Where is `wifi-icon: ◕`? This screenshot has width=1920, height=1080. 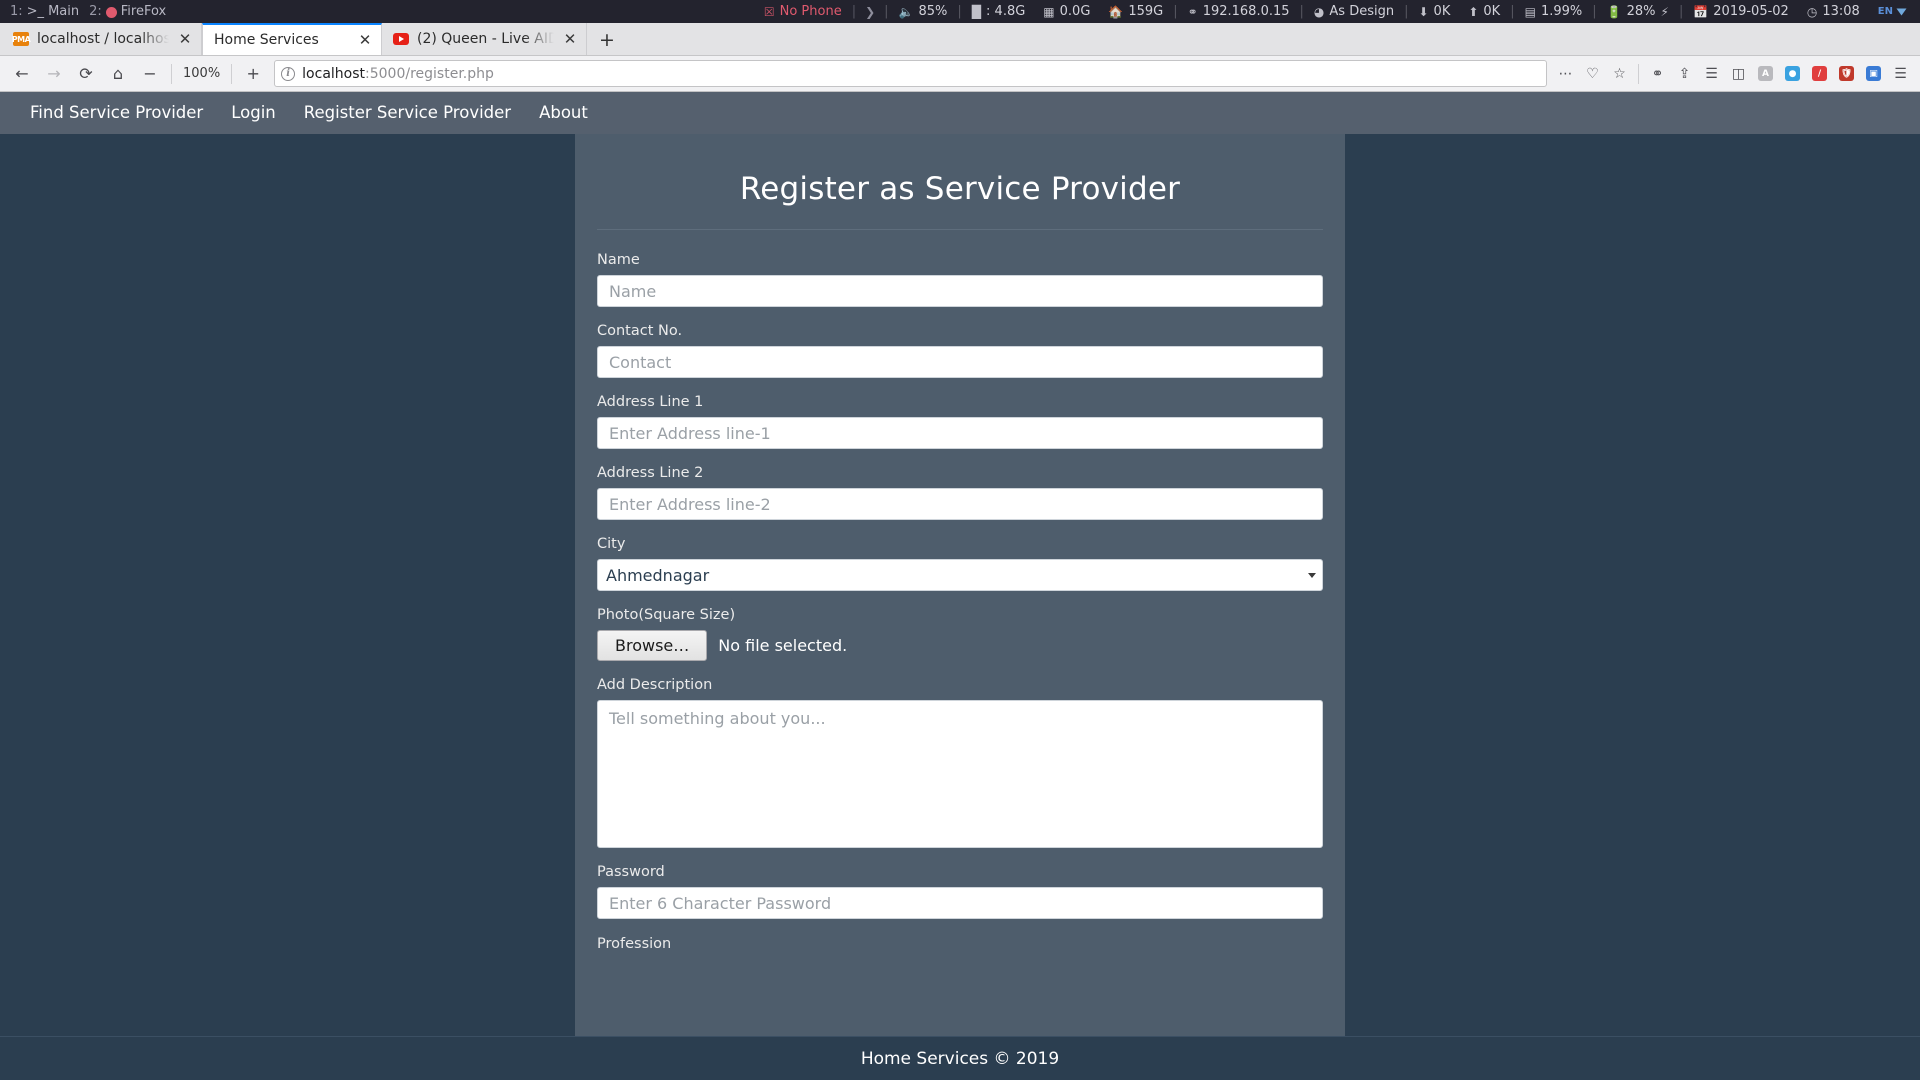 wifi-icon: ◕ is located at coordinates (1319, 11).